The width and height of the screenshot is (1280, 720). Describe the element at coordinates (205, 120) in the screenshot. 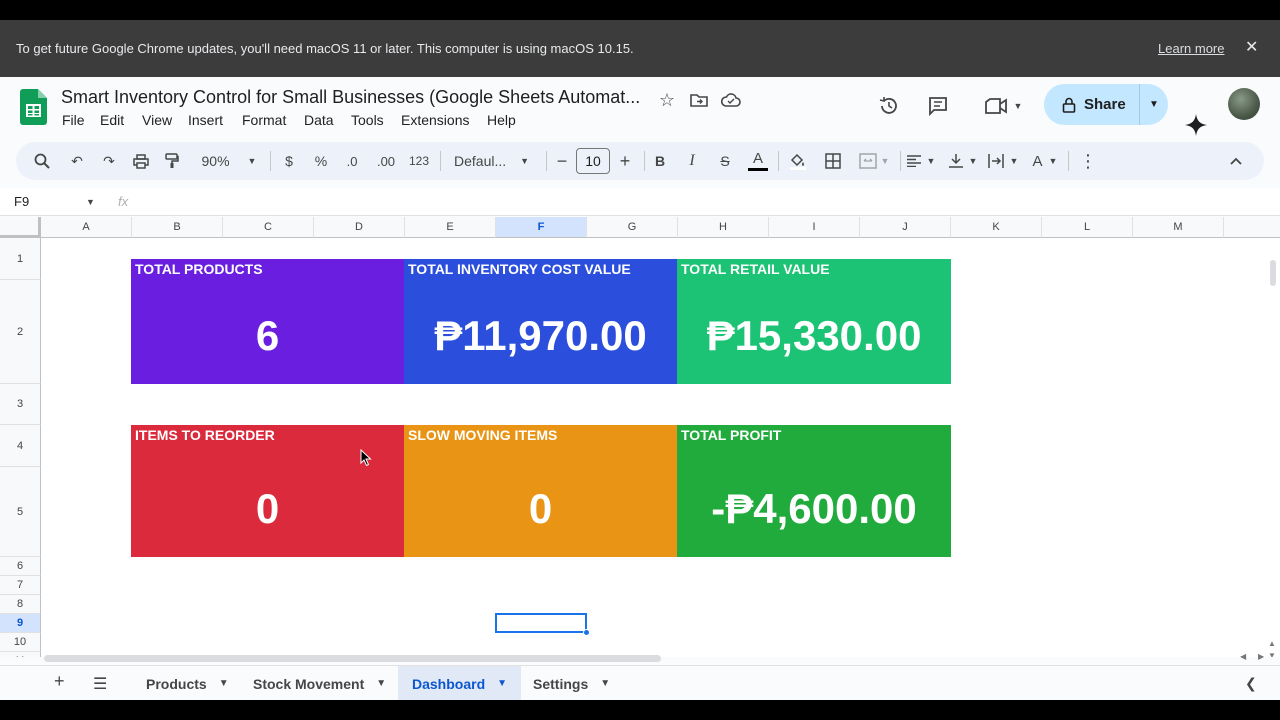

I see `menu-insert: Insert` at that location.